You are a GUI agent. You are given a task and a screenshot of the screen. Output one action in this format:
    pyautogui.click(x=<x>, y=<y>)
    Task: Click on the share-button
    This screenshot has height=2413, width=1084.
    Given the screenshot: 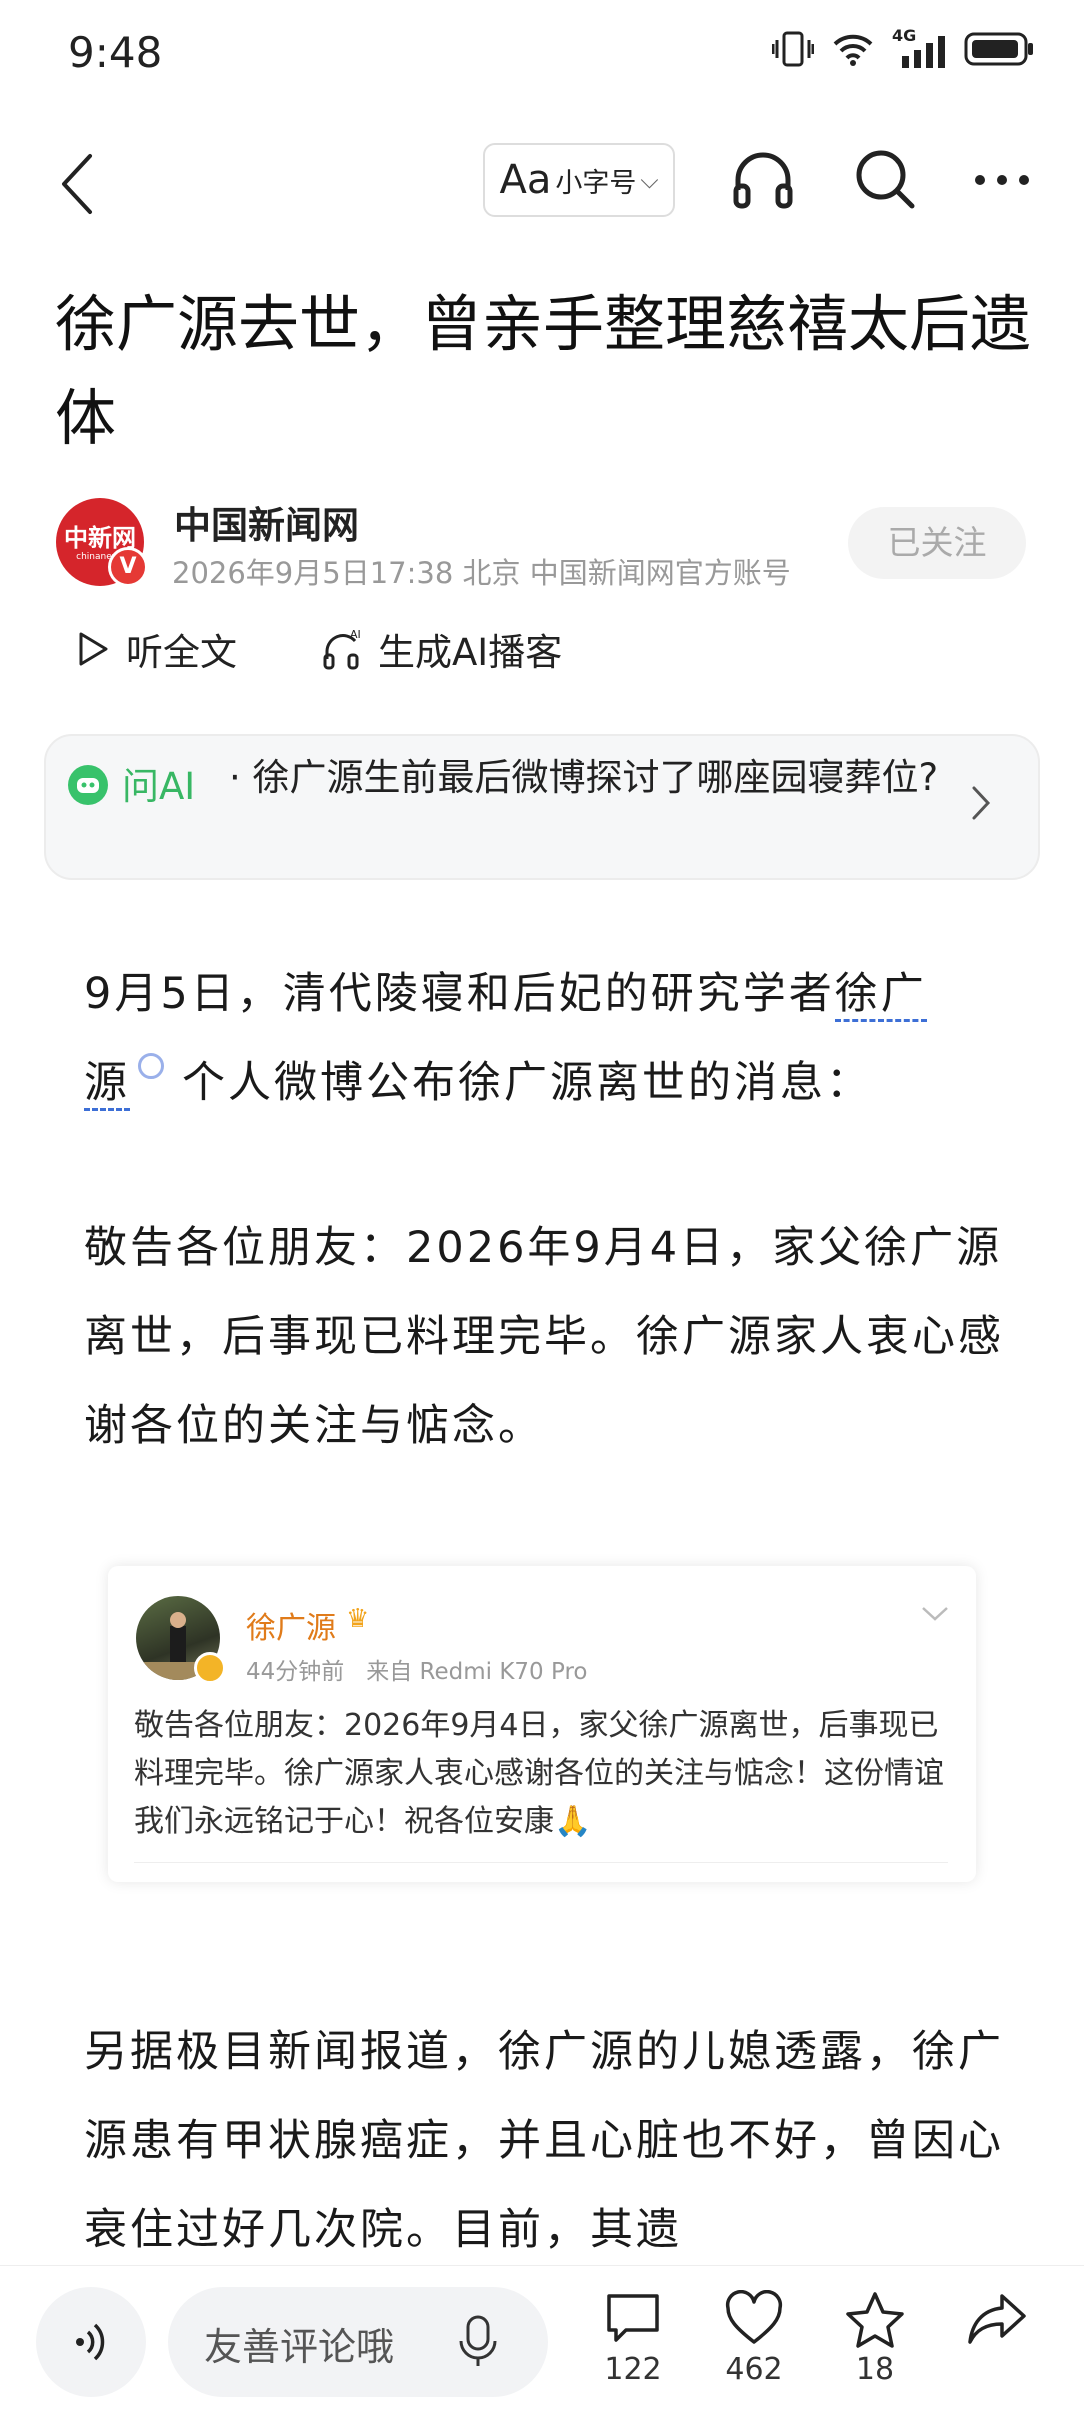 What is the action you would take?
    pyautogui.click(x=997, y=2321)
    